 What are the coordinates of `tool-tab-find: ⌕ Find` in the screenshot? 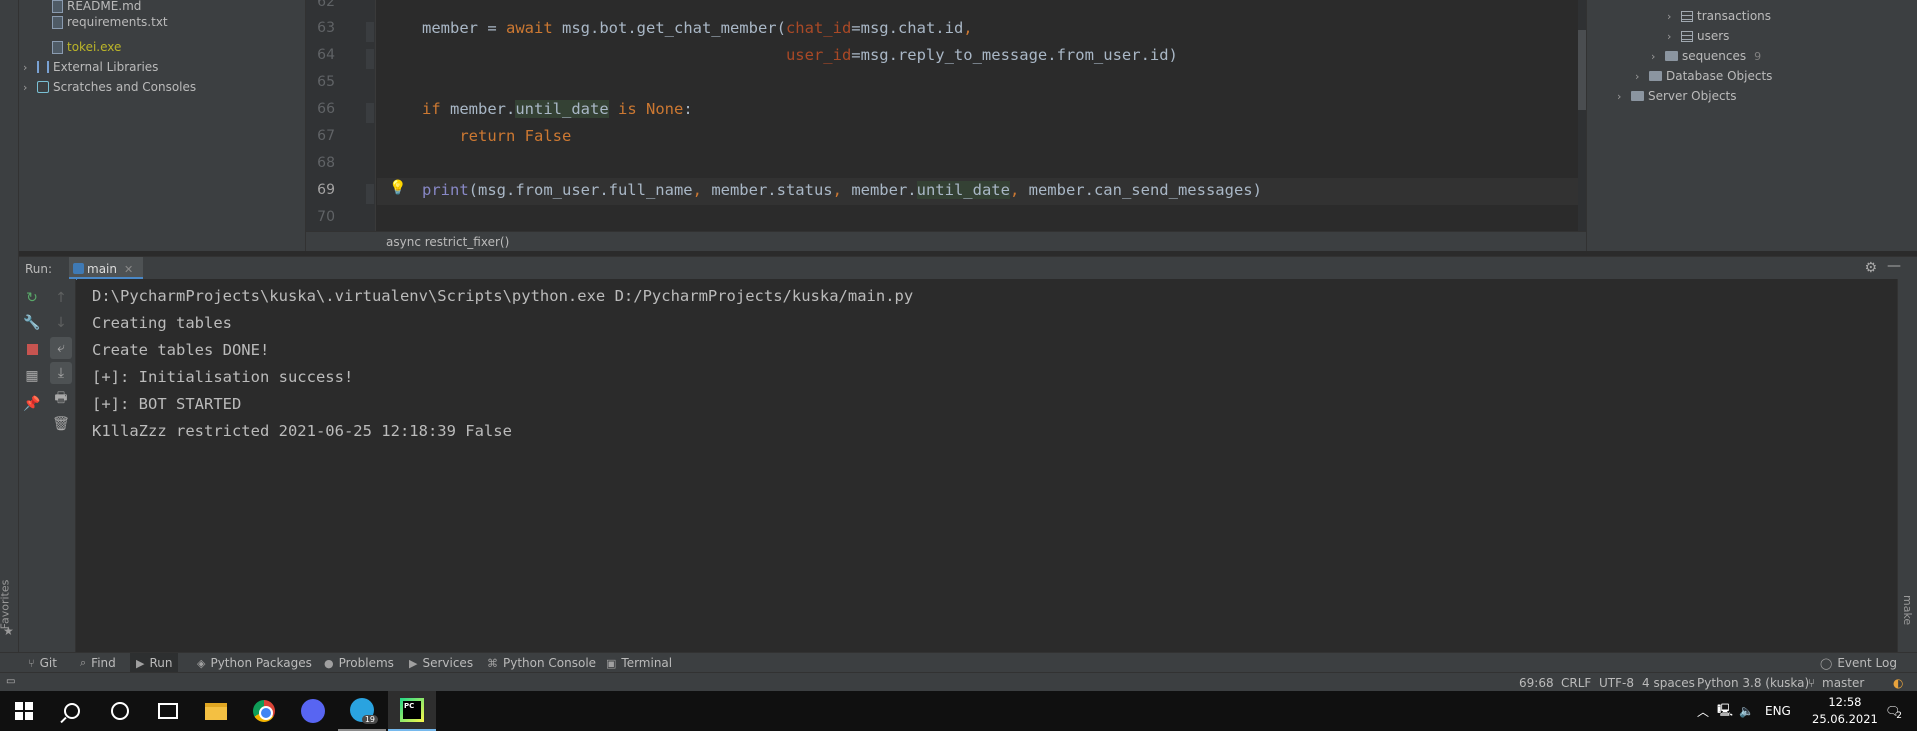 It's located at (98, 663).